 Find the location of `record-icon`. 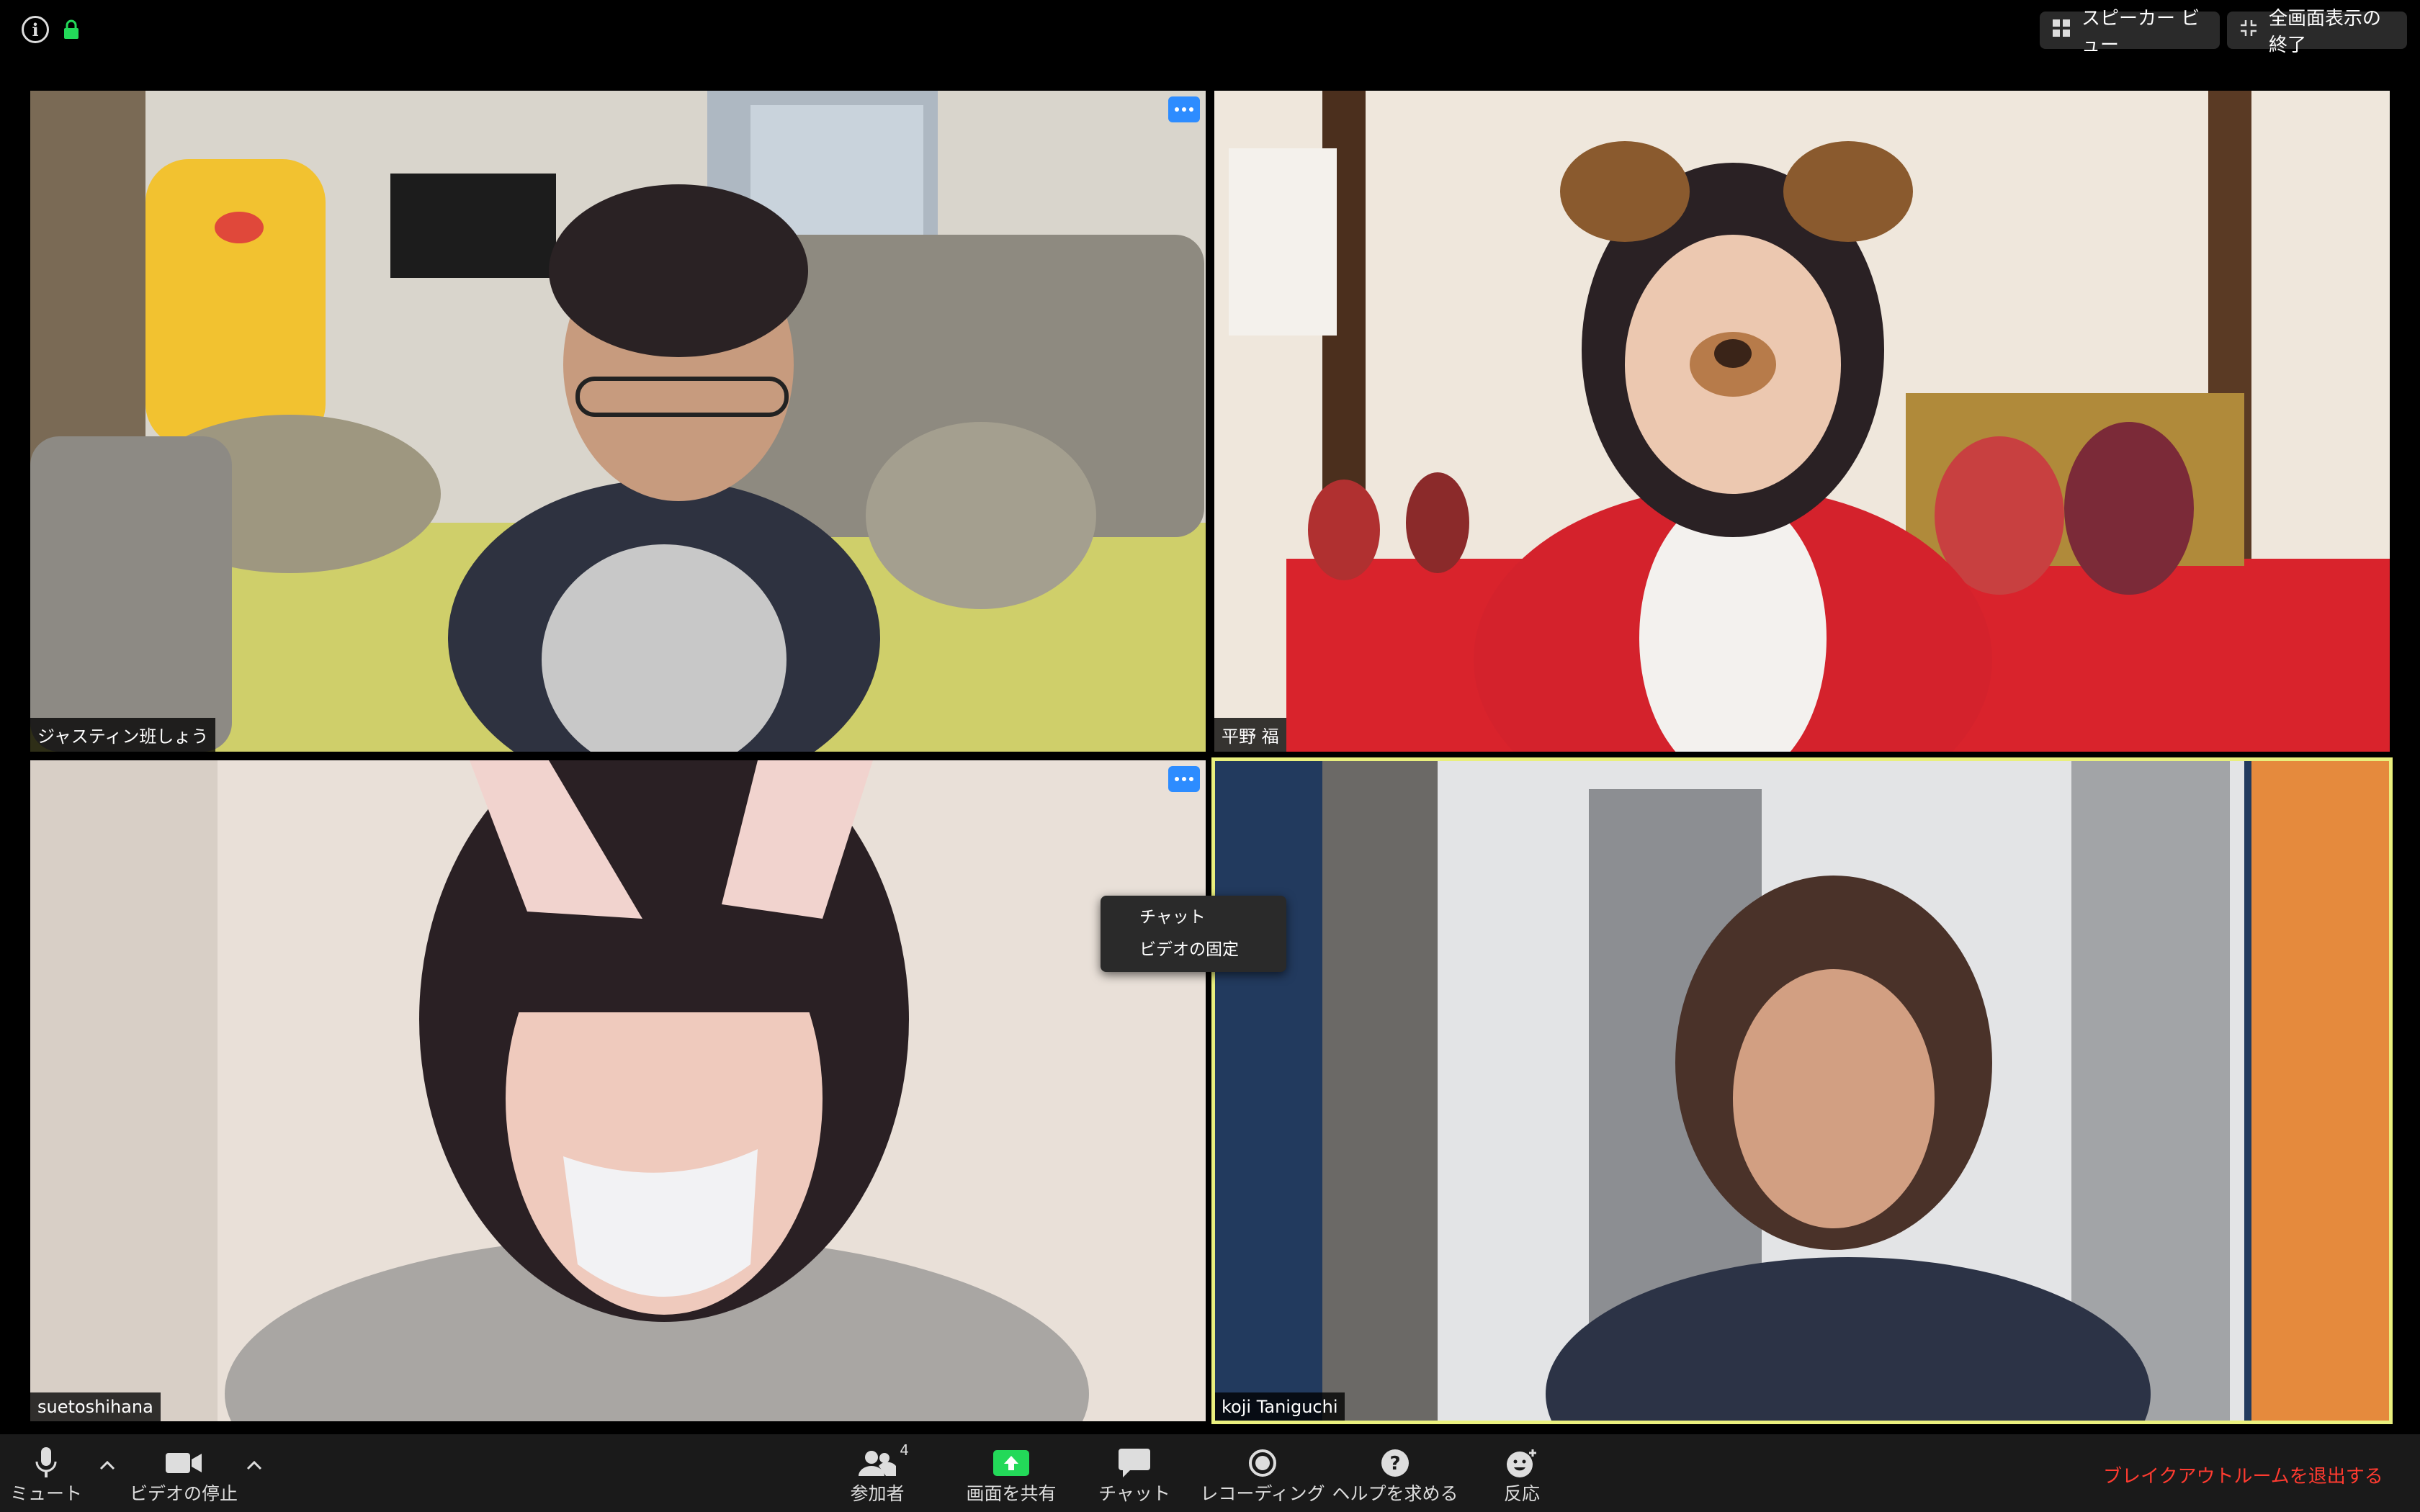

record-icon is located at coordinates (1262, 1463).